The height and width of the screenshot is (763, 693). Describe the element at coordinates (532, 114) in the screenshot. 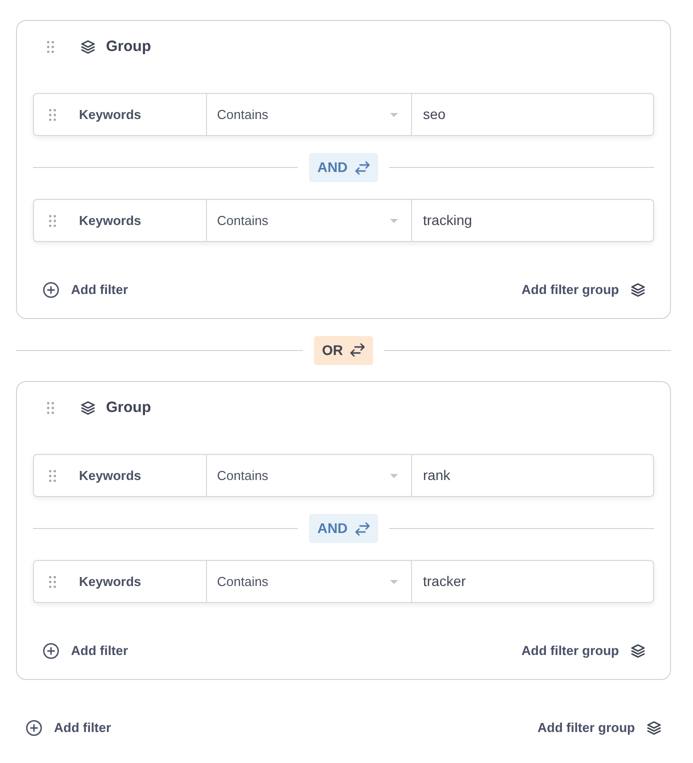

I see `value-input: seo` at that location.